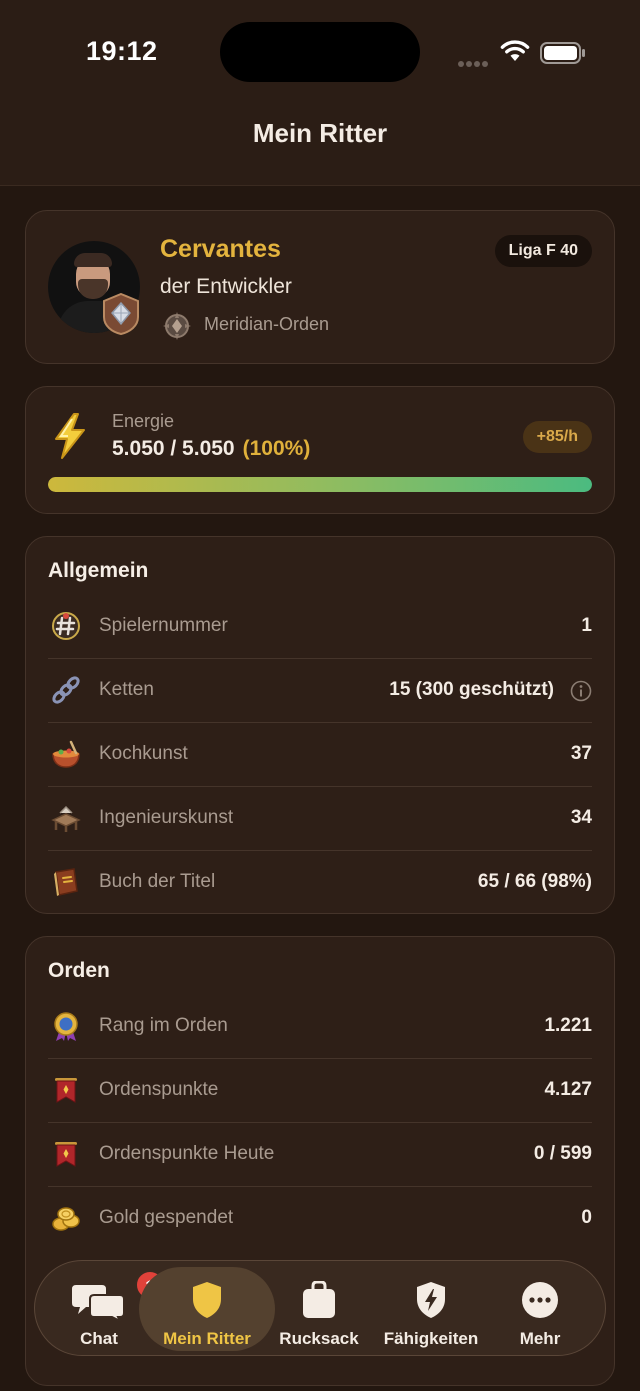 Image resolution: width=640 pixels, height=1391 pixels. Describe the element at coordinates (319, 1338) in the screenshot. I see `tab-label: Rucksack` at that location.